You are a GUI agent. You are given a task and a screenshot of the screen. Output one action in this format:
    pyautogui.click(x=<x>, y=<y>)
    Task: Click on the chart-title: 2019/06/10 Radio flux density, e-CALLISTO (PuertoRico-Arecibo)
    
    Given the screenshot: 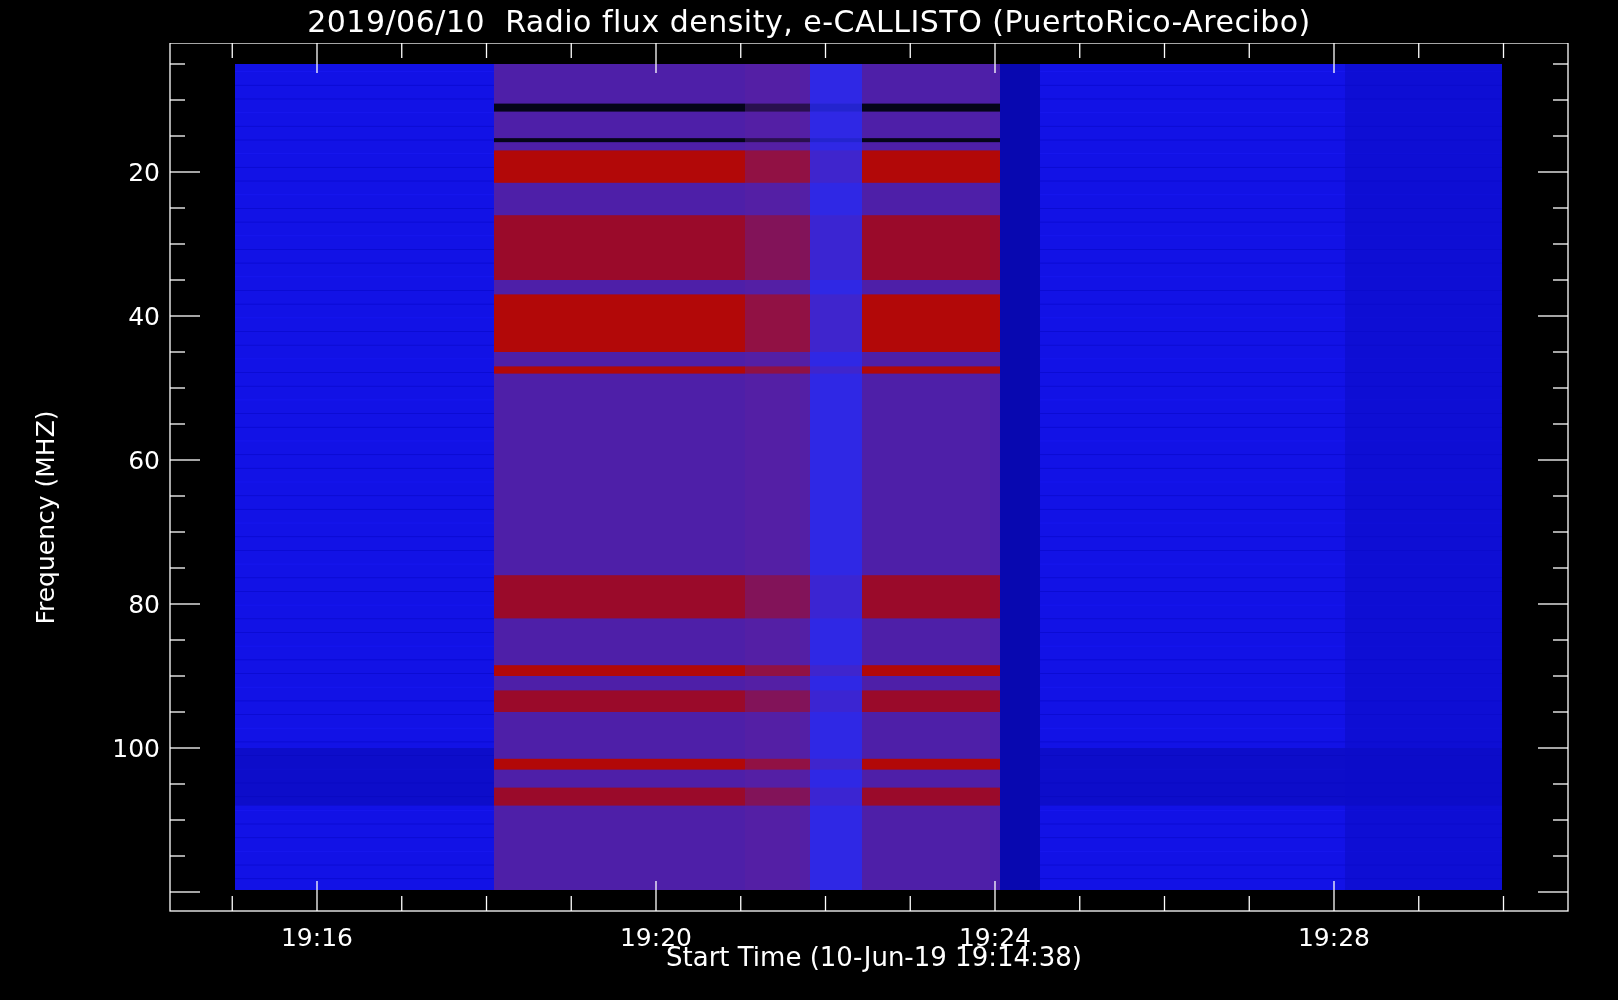 What is the action you would take?
    pyautogui.click(x=809, y=21)
    